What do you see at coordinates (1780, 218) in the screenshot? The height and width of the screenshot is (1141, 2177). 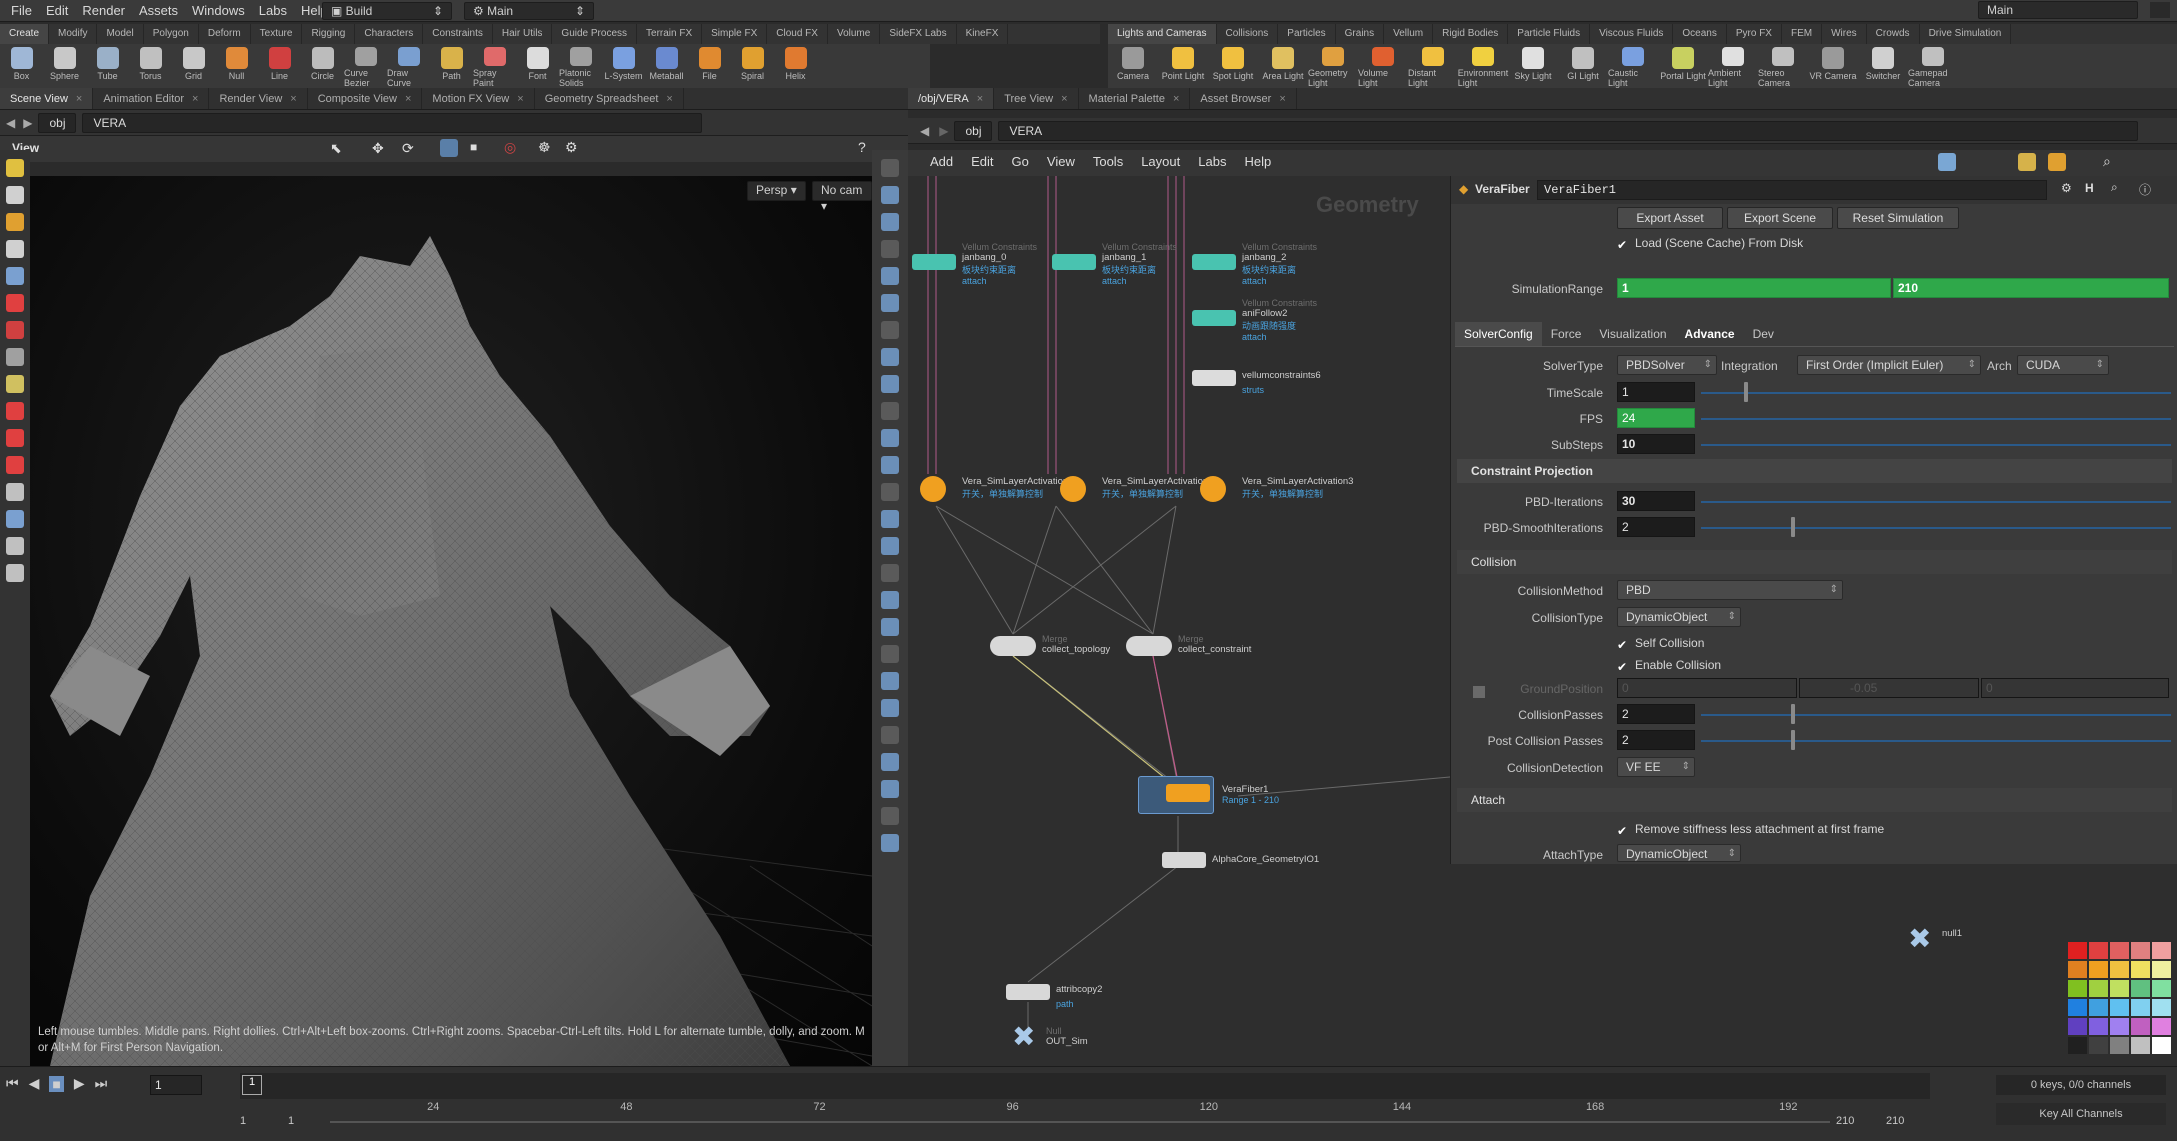 I see `export-scene-button: Export Scene` at bounding box center [1780, 218].